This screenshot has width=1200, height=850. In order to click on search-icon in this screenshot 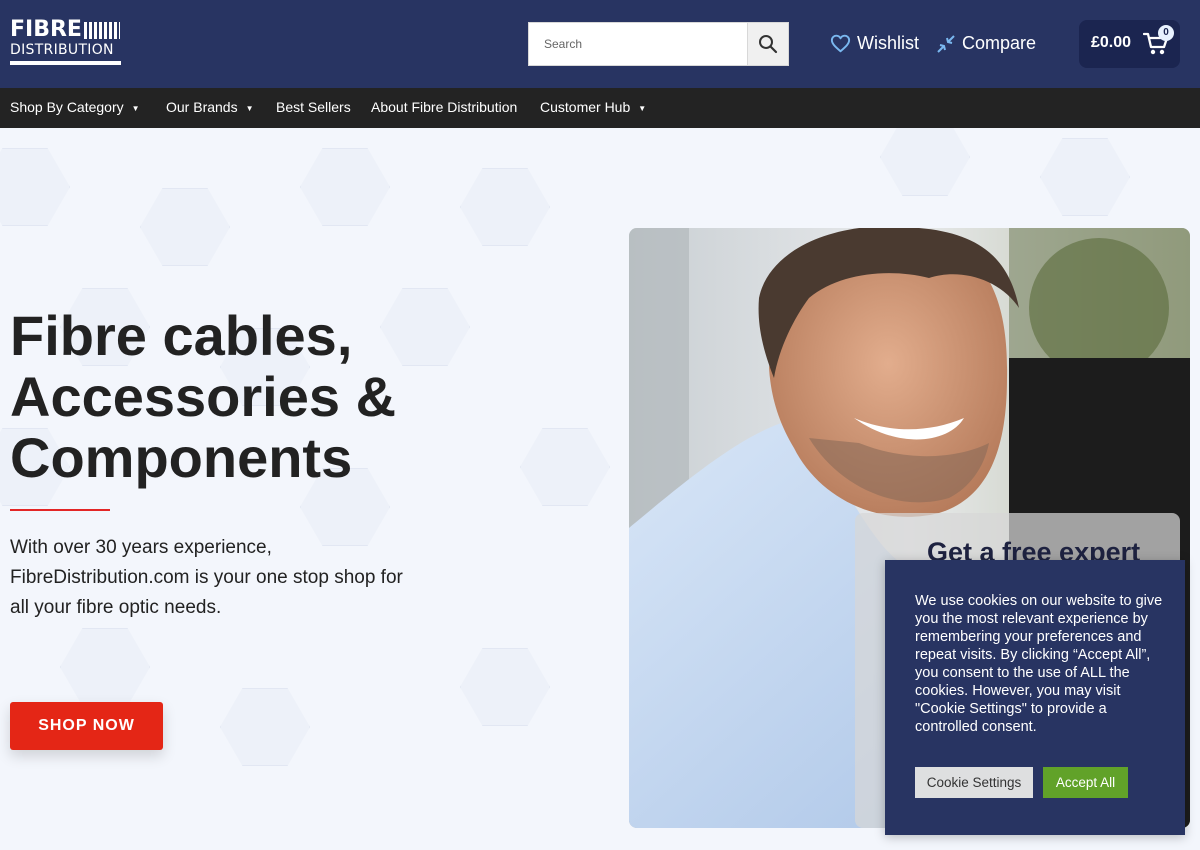, I will do `click(768, 44)`.